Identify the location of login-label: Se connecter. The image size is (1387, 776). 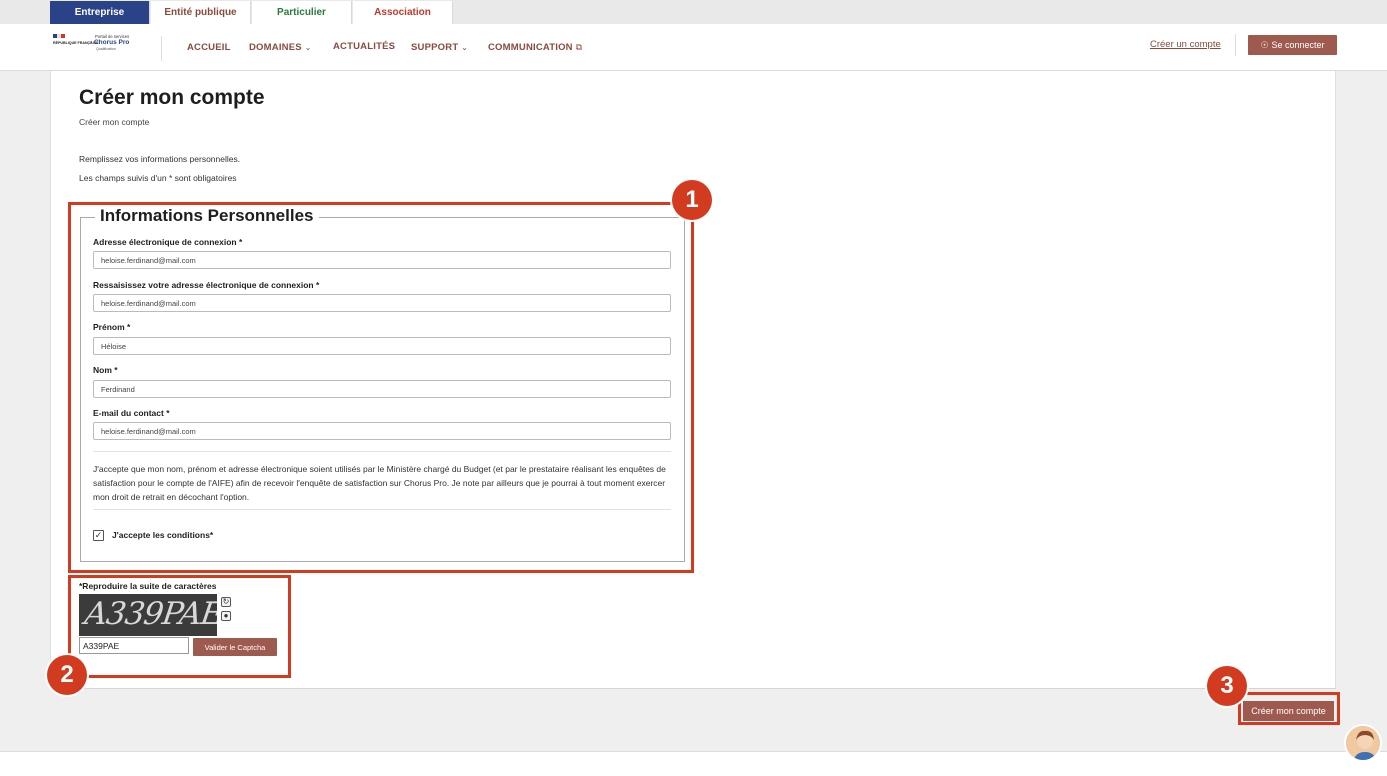
(1298, 45).